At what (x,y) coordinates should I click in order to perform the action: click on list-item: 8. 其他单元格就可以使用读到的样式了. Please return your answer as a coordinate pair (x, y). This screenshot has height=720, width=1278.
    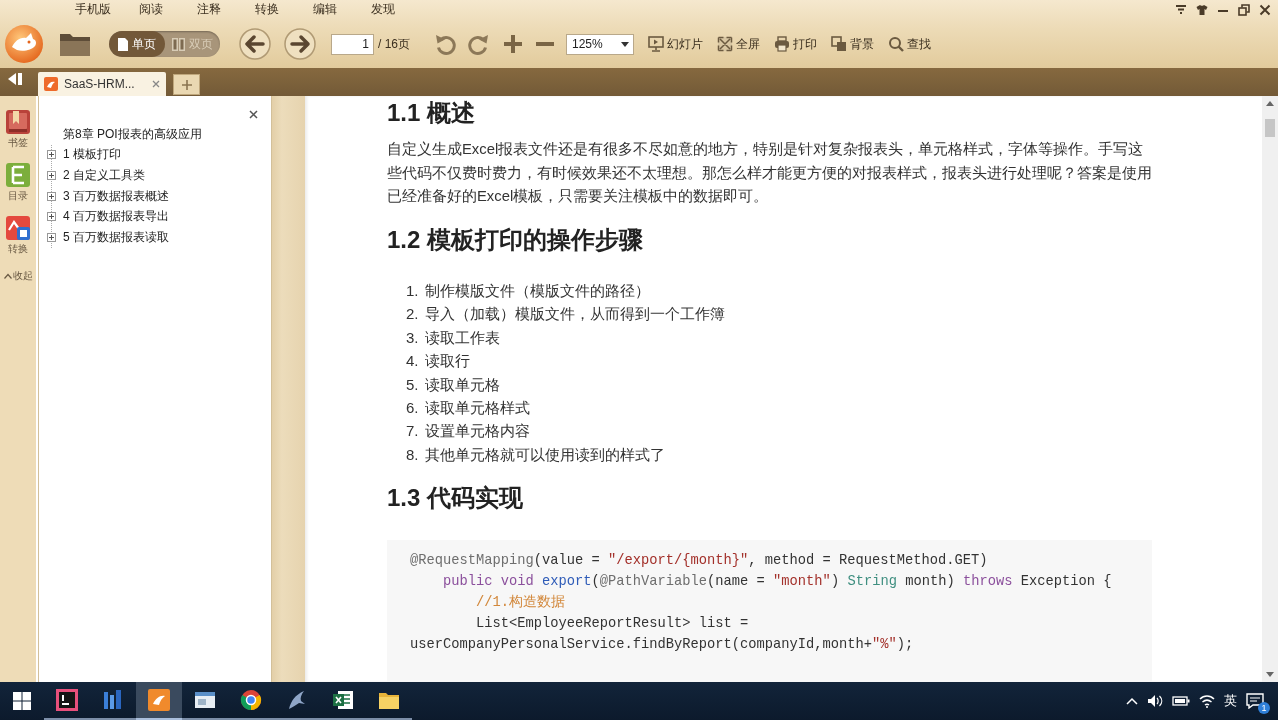
    Looking at the image, I should click on (535, 454).